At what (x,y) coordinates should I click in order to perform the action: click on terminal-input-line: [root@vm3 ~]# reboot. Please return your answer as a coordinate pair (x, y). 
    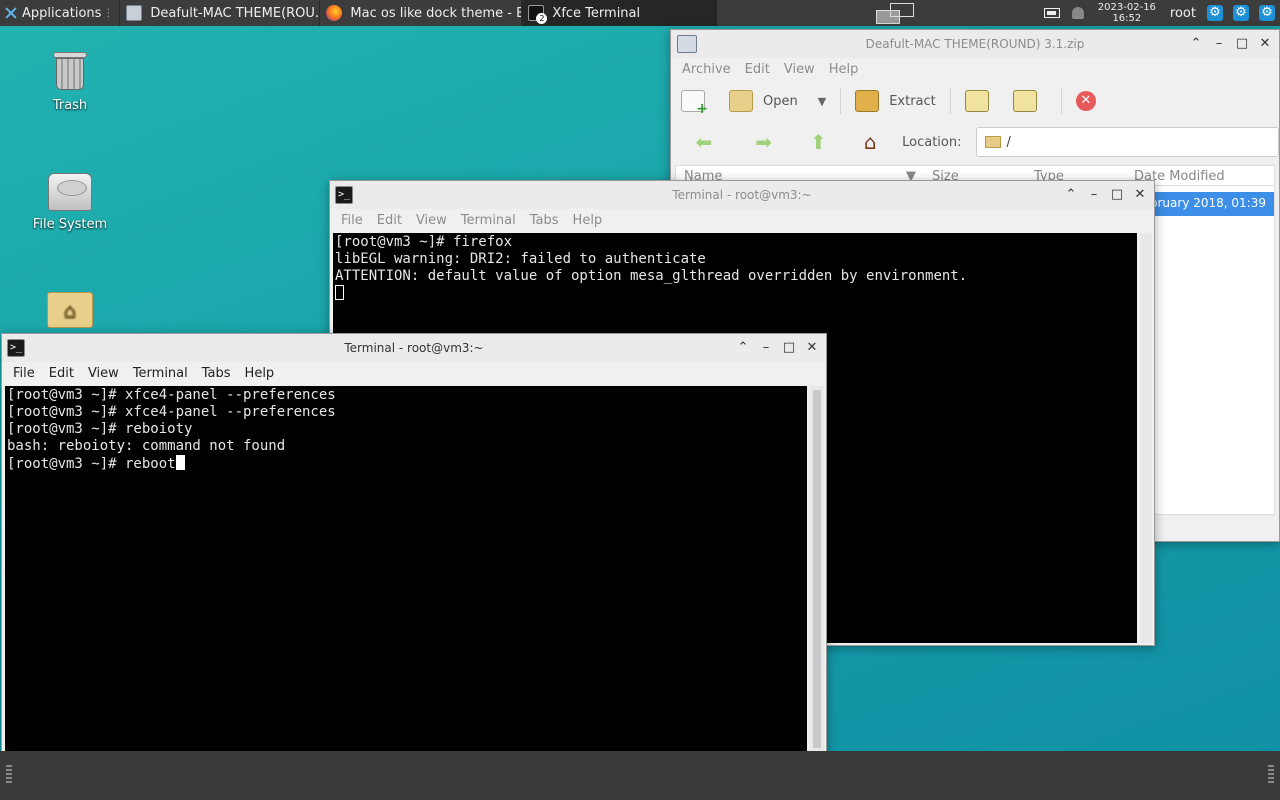
    Looking at the image, I should click on (91, 464).